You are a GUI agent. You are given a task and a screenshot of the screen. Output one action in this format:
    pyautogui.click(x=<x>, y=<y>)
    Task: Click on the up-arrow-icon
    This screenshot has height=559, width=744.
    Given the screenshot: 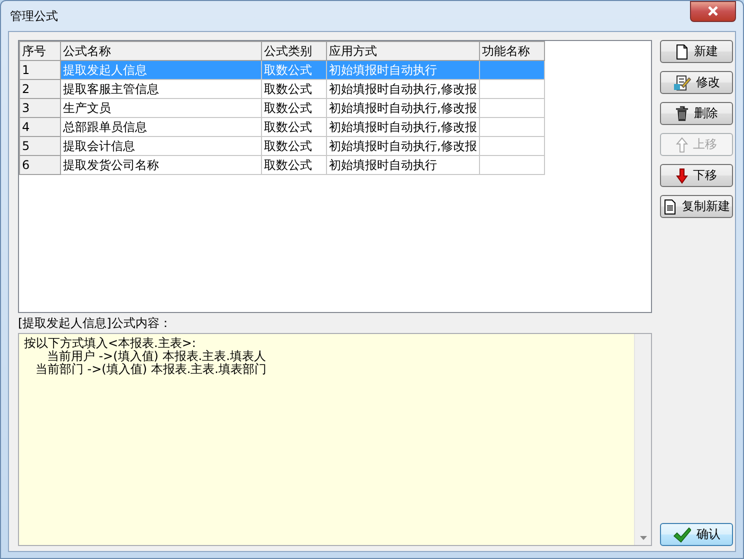 What is the action you would take?
    pyautogui.click(x=682, y=144)
    